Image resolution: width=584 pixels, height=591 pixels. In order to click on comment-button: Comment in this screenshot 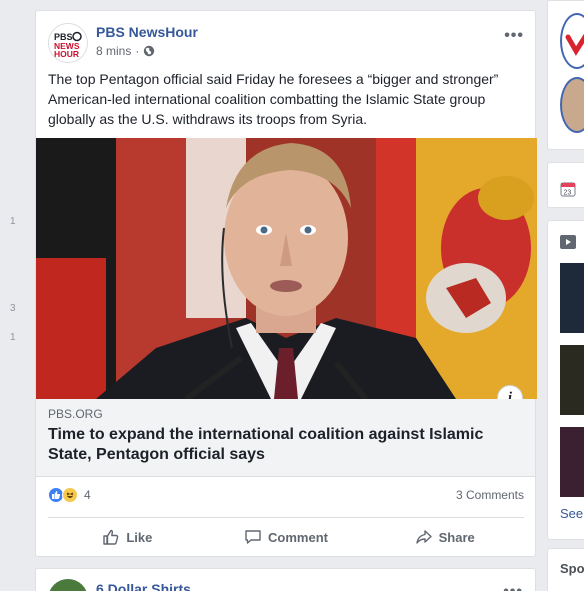, I will do `click(286, 537)`.